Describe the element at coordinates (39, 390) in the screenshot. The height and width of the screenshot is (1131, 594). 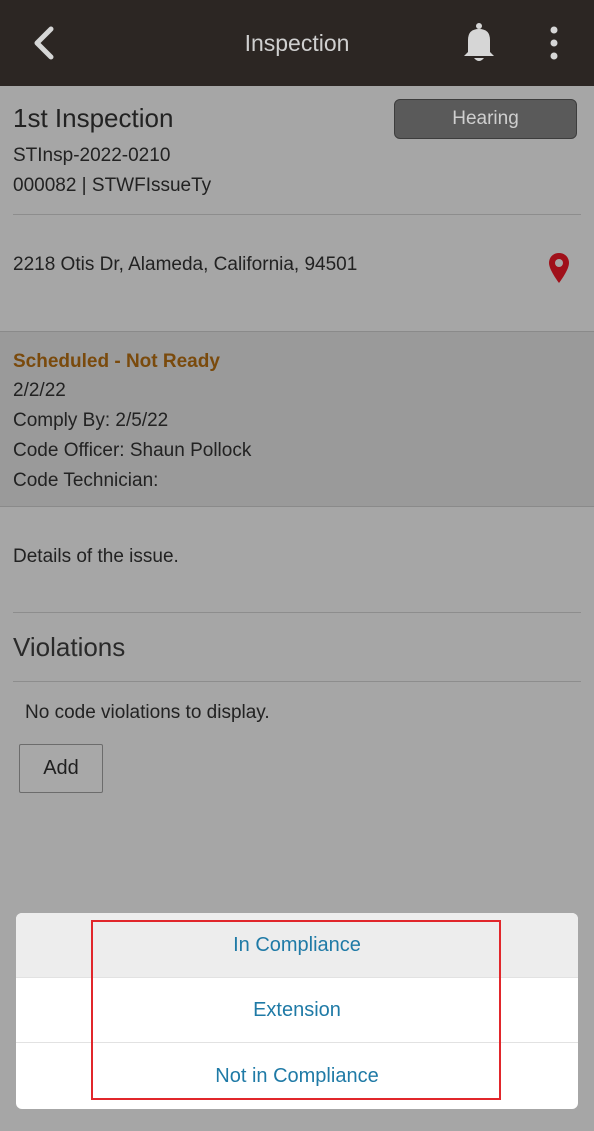
I see `scheduled-date: 2/2/22` at that location.